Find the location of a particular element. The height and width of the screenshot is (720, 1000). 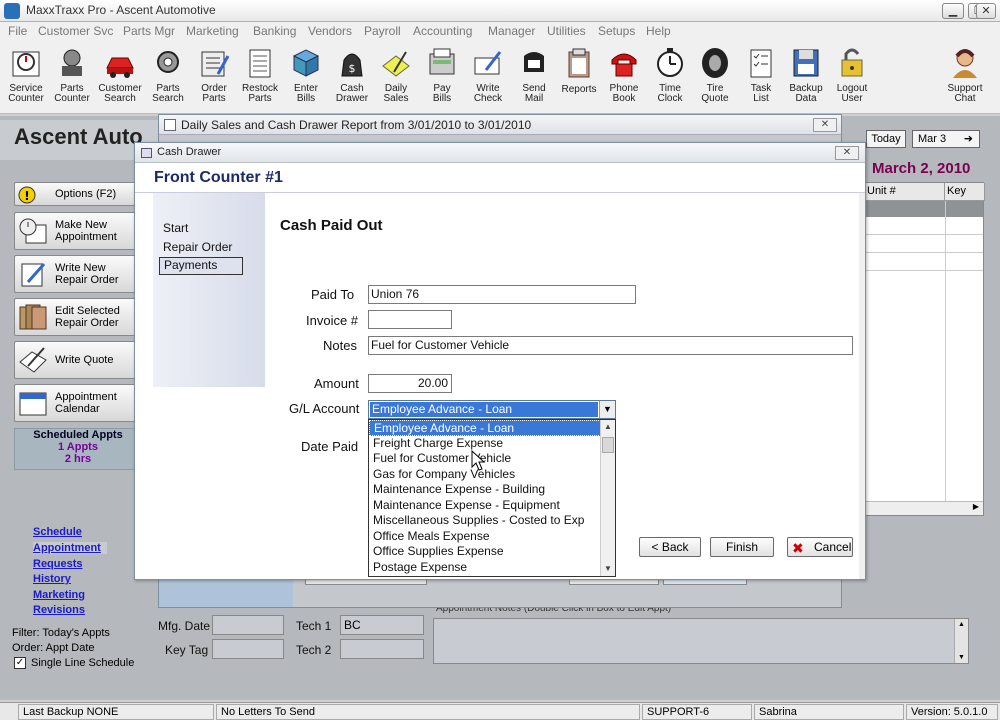

gl-option-gas-company-vehicles: Gas for Company Vehicles is located at coordinates (485, 475).